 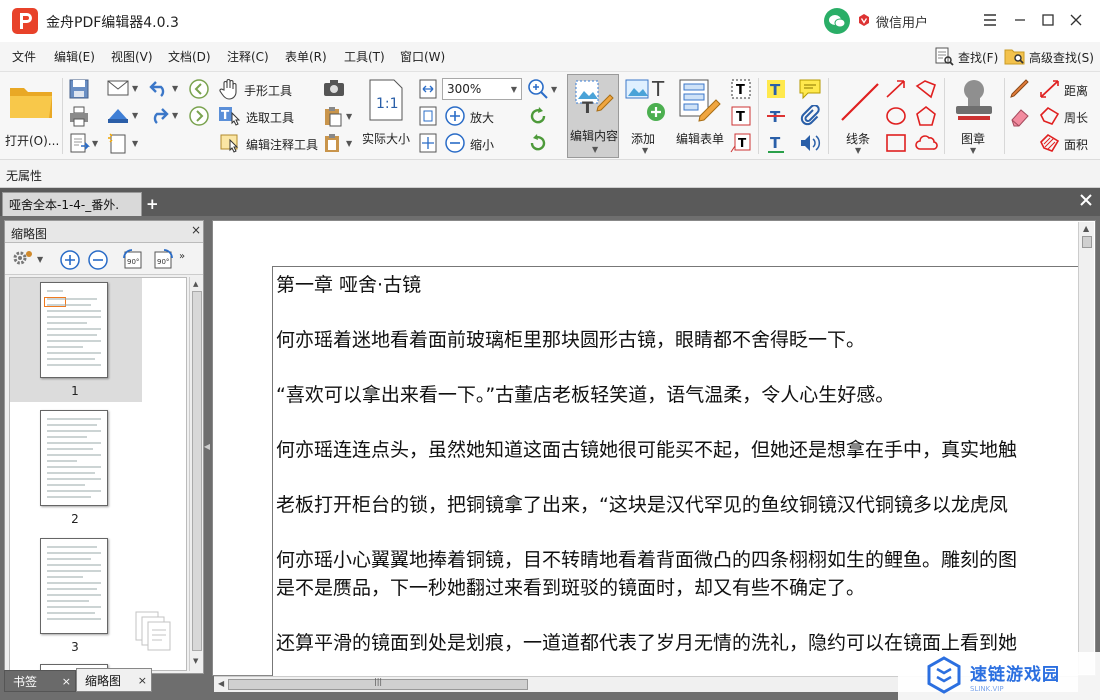 What do you see at coordinates (132, 56) in the screenshot?
I see `menu-view: 视图(V)` at bounding box center [132, 56].